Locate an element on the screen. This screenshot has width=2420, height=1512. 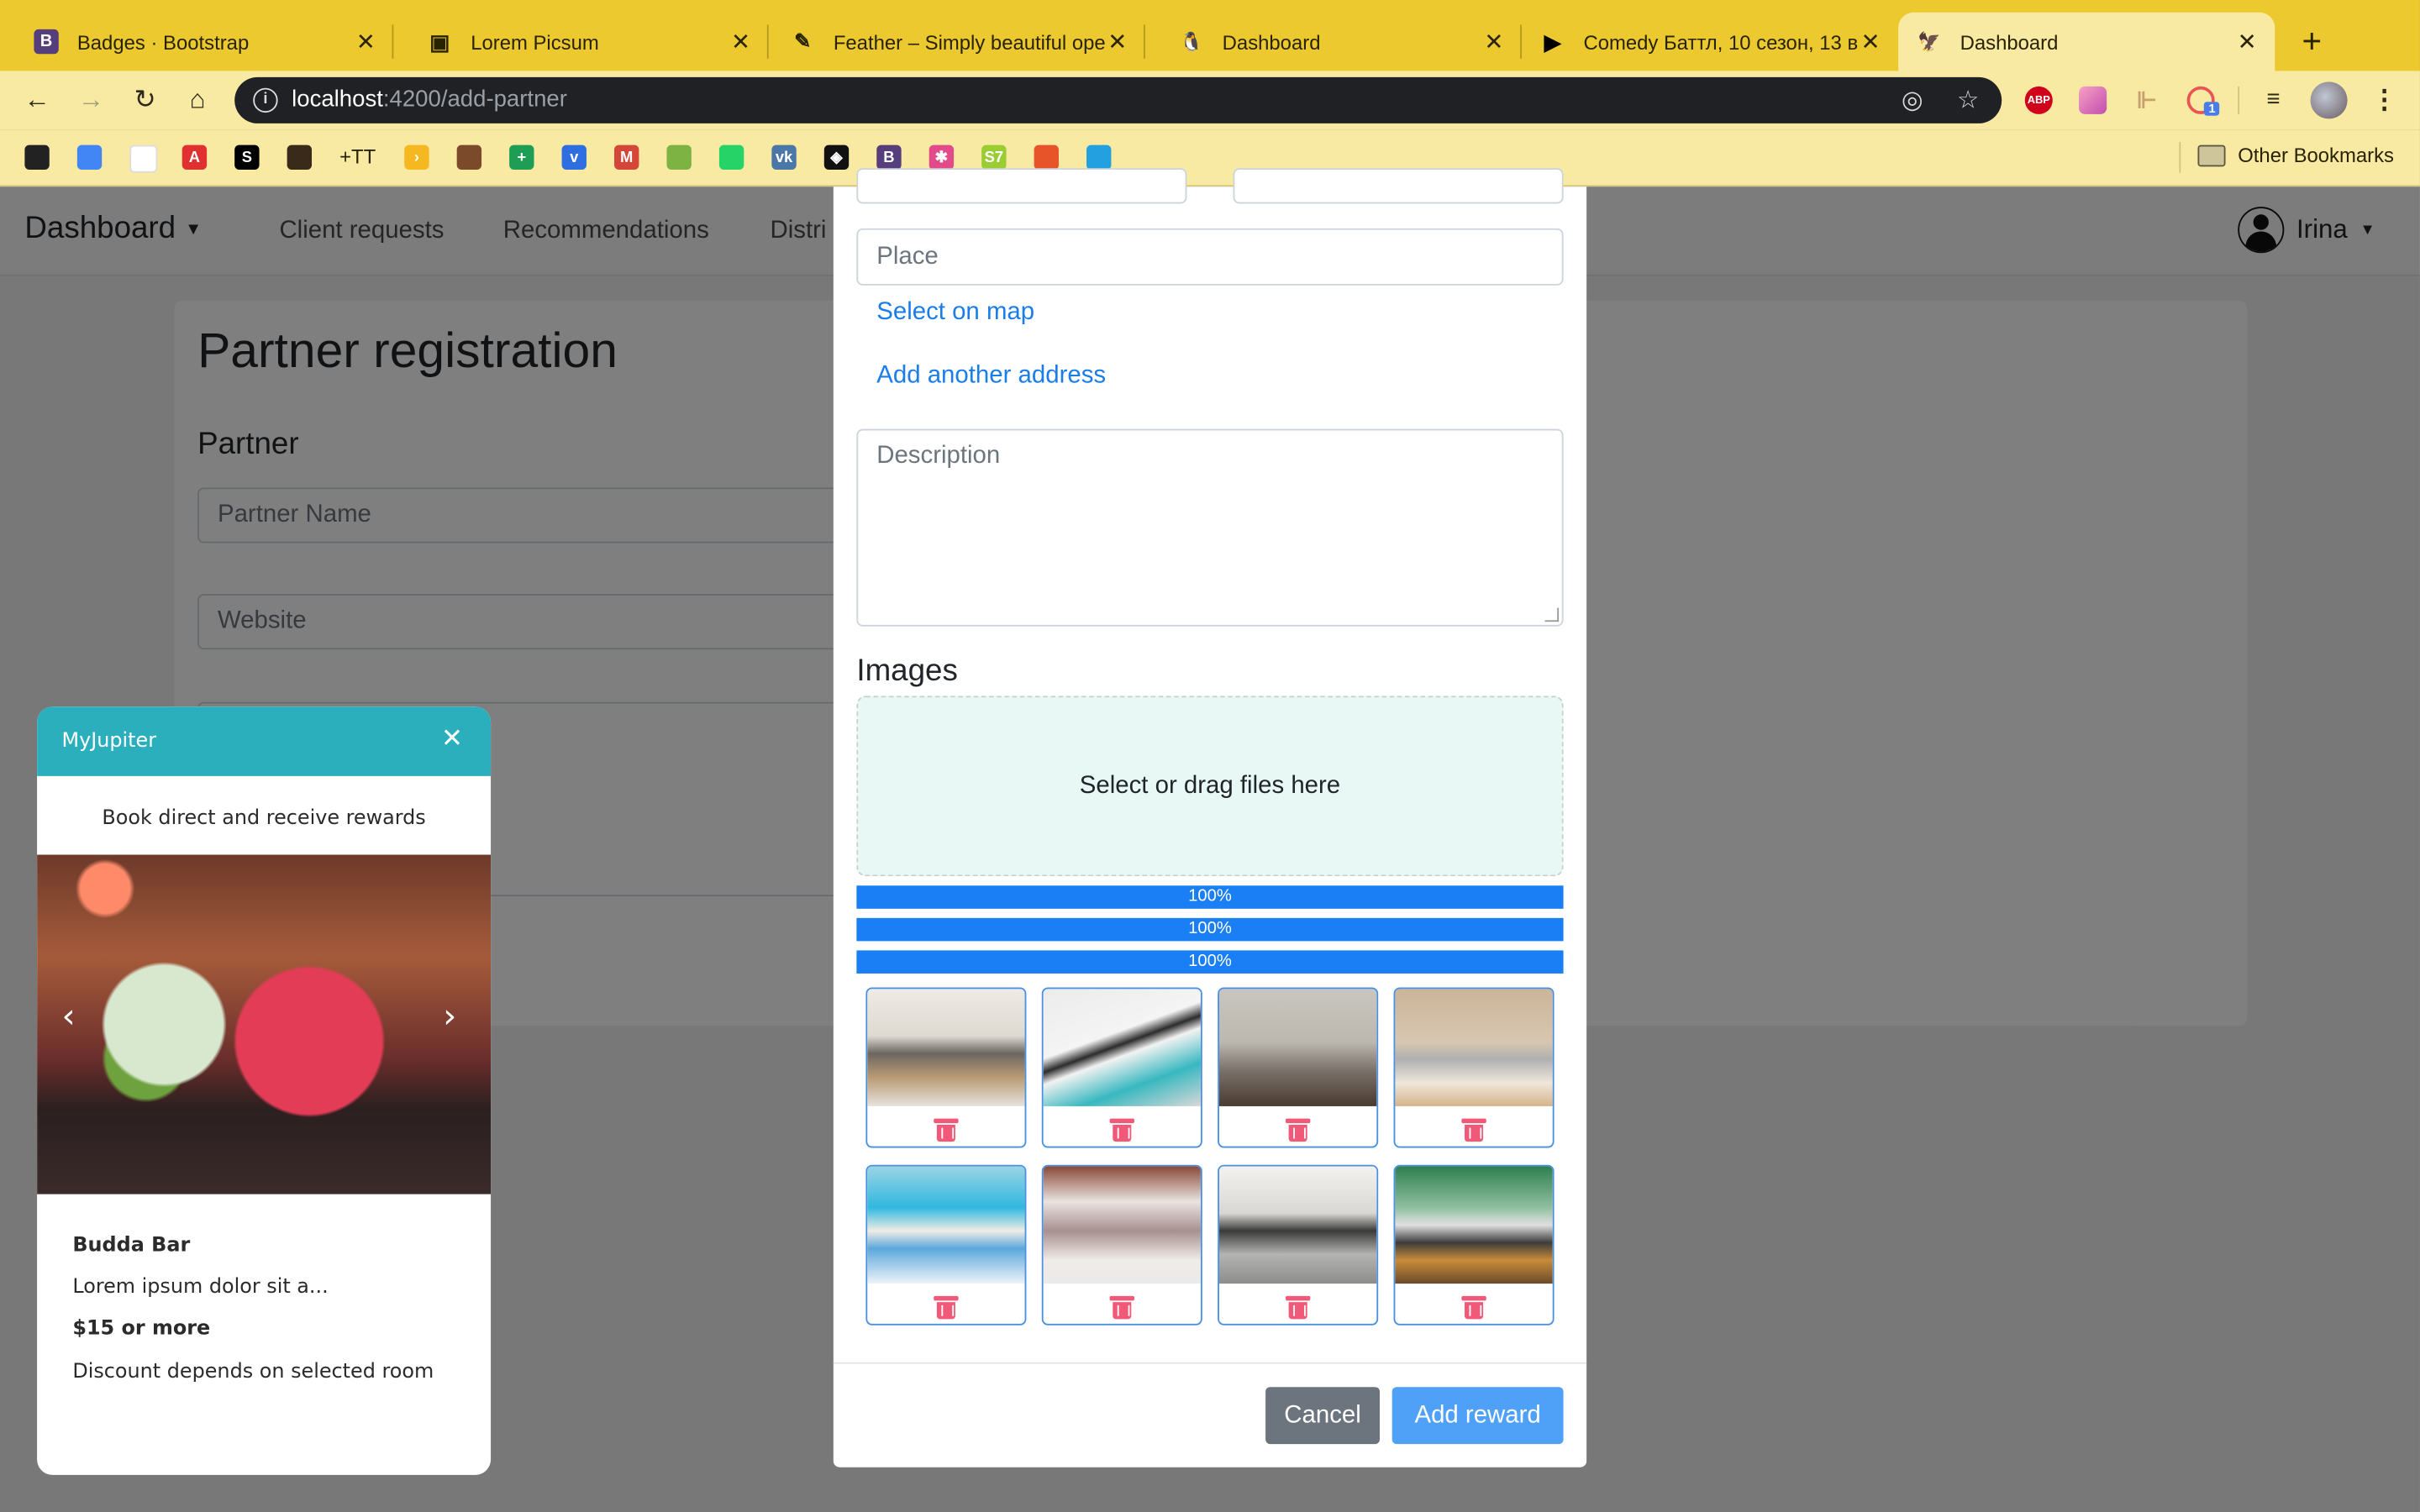
cancel-button: Cancel is located at coordinates (1323, 1416).